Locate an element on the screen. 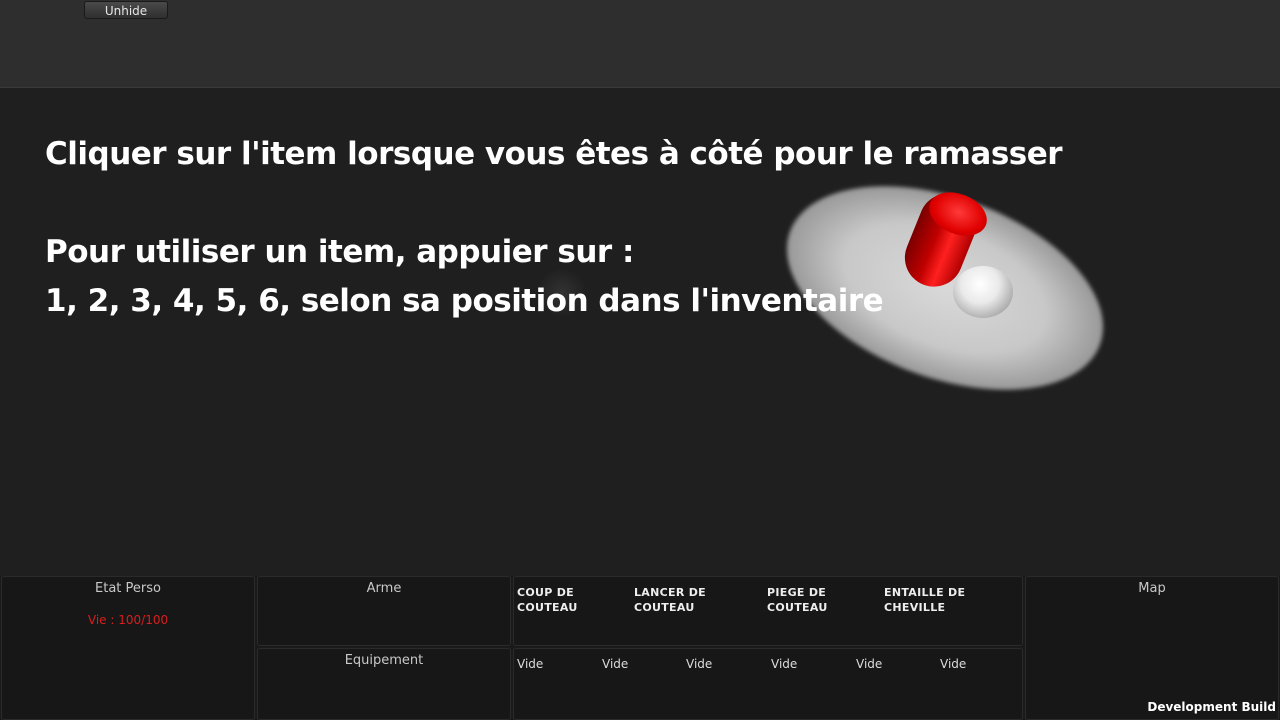  top-bar: Unhide is located at coordinates (640, 44).